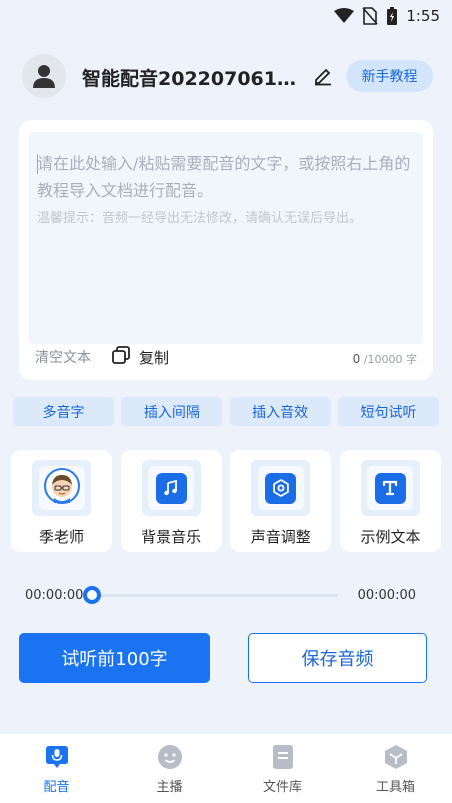 The width and height of the screenshot is (452, 803). I want to click on voice-actor-avatar, so click(61, 488).